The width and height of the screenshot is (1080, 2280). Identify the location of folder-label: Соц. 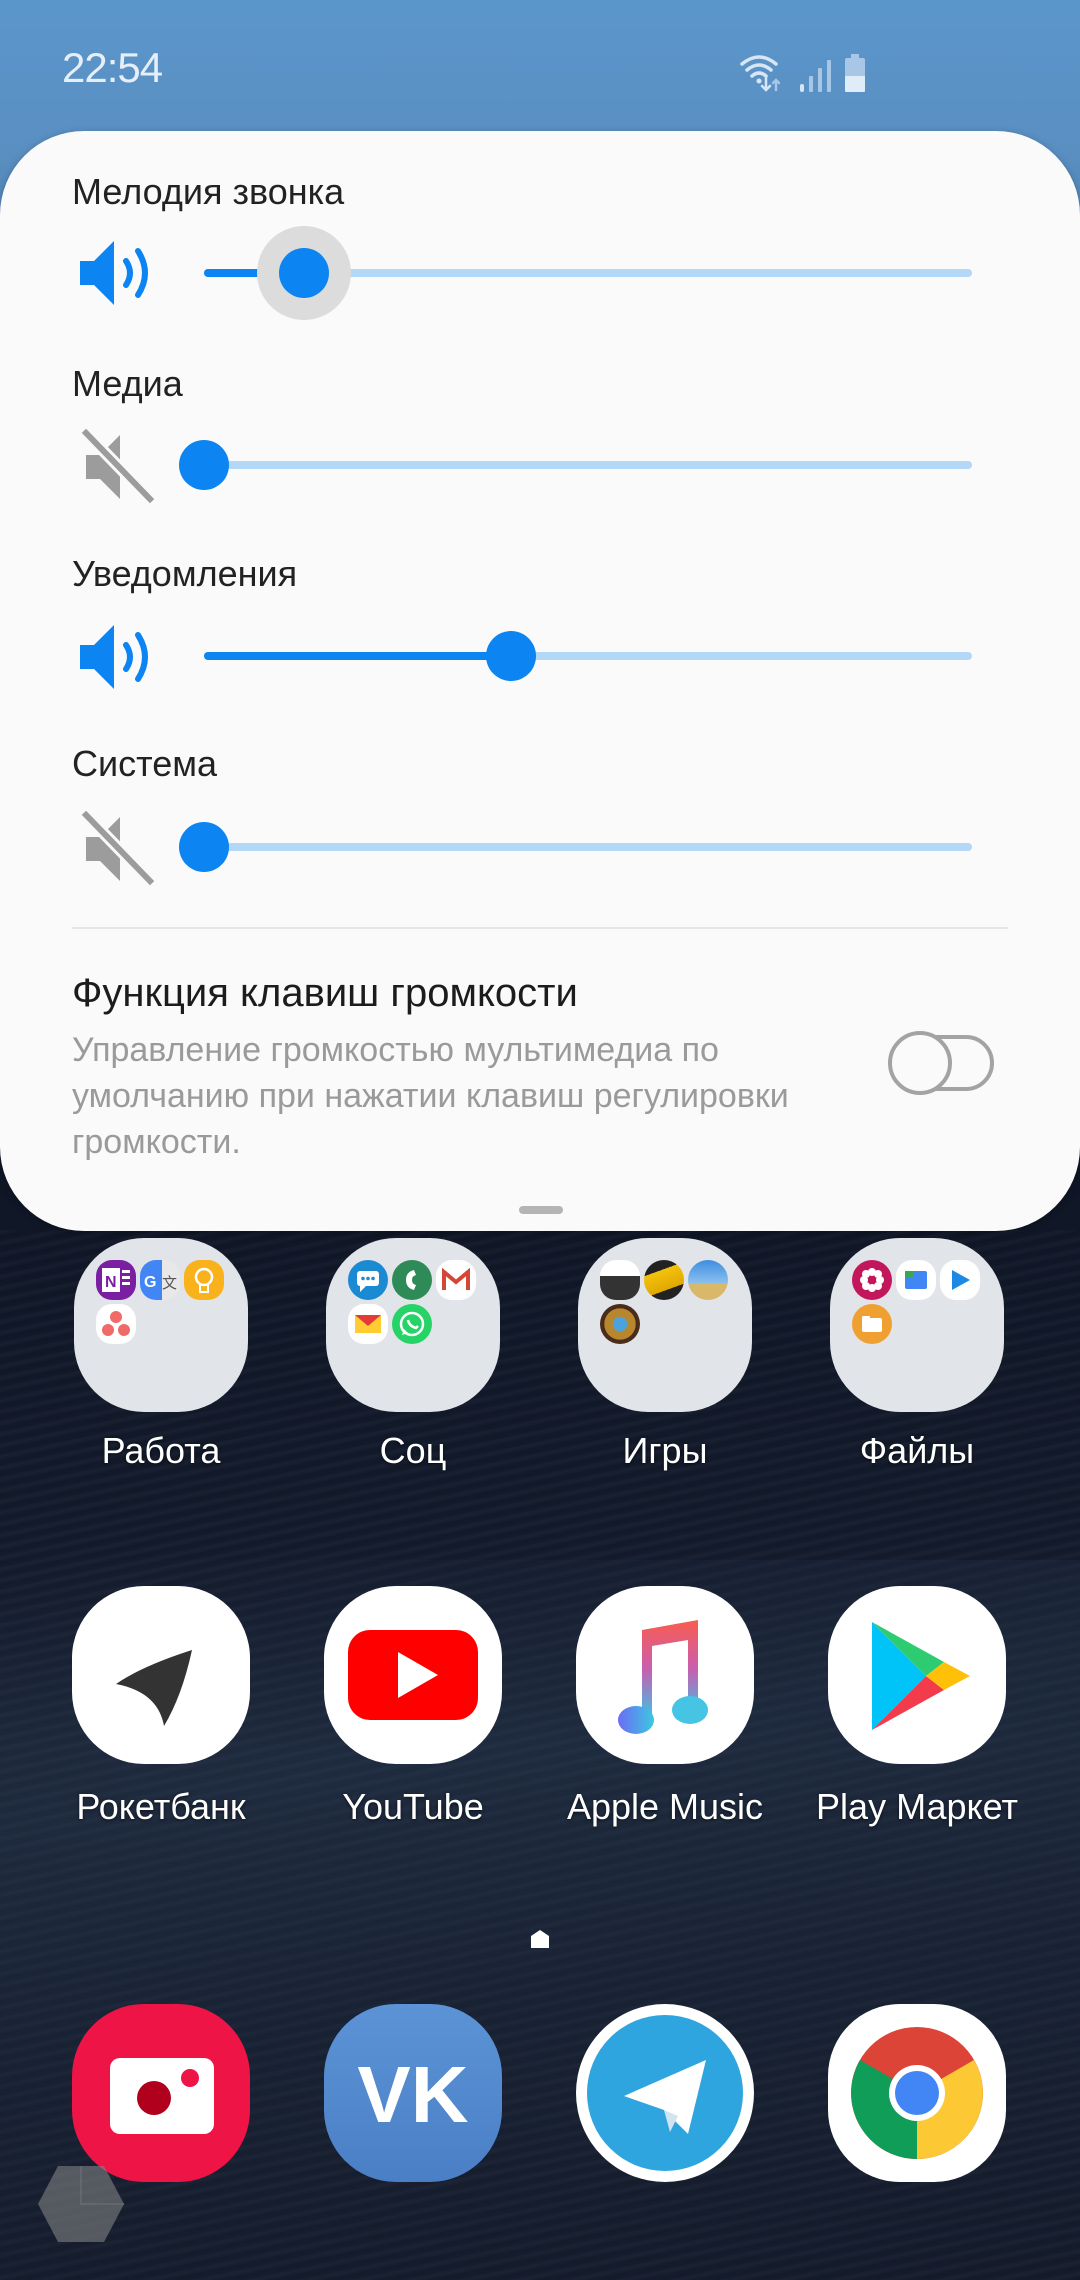
(413, 1450).